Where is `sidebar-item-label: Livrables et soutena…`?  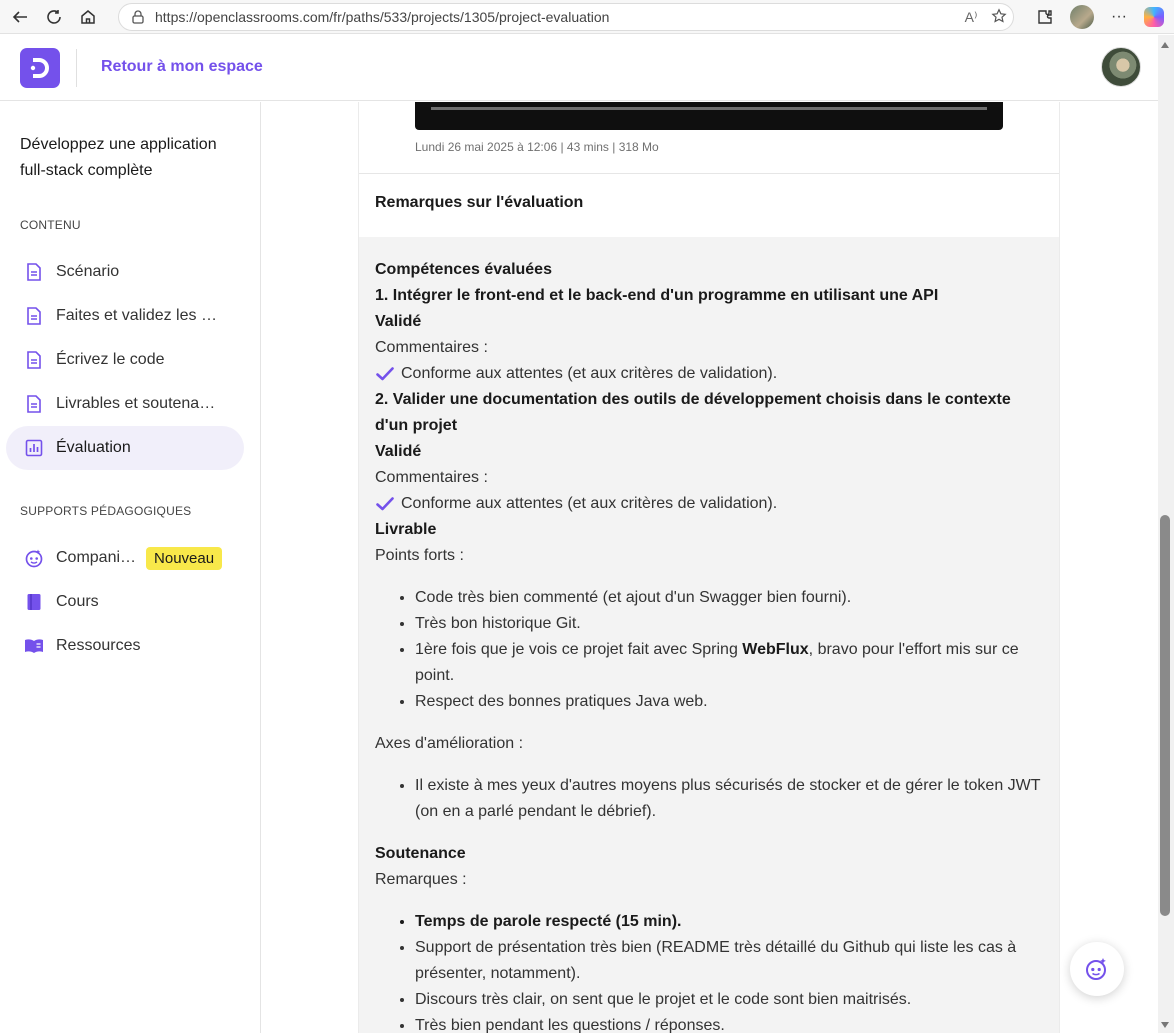 sidebar-item-label: Livrables et soutena… is located at coordinates (136, 403).